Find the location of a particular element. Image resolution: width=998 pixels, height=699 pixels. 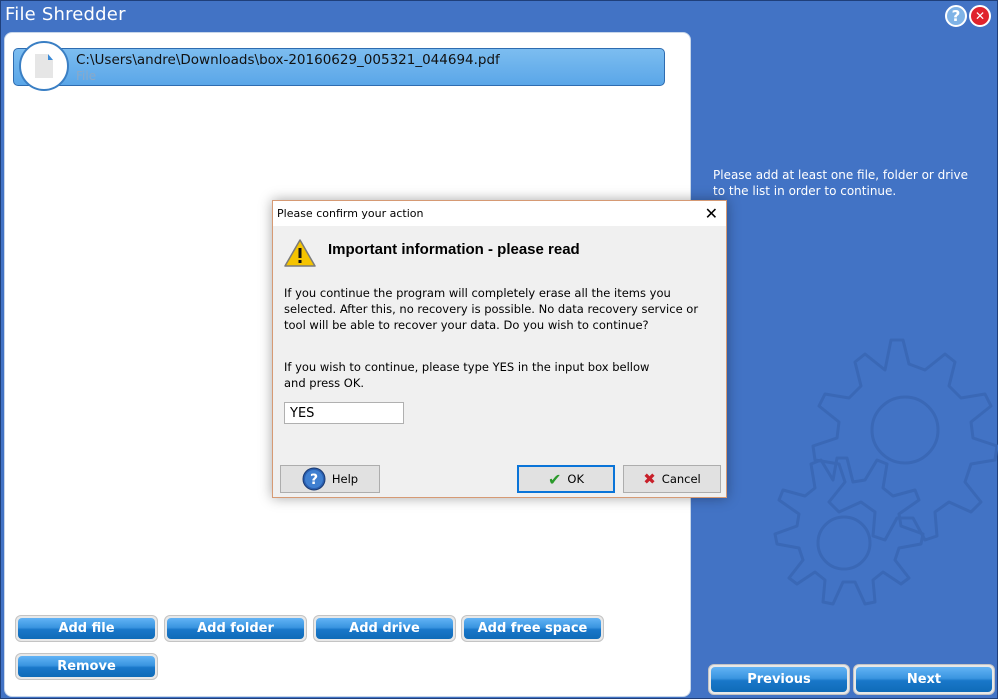

dialog-titlebar: Please confirm your action ✕ is located at coordinates (499, 213).